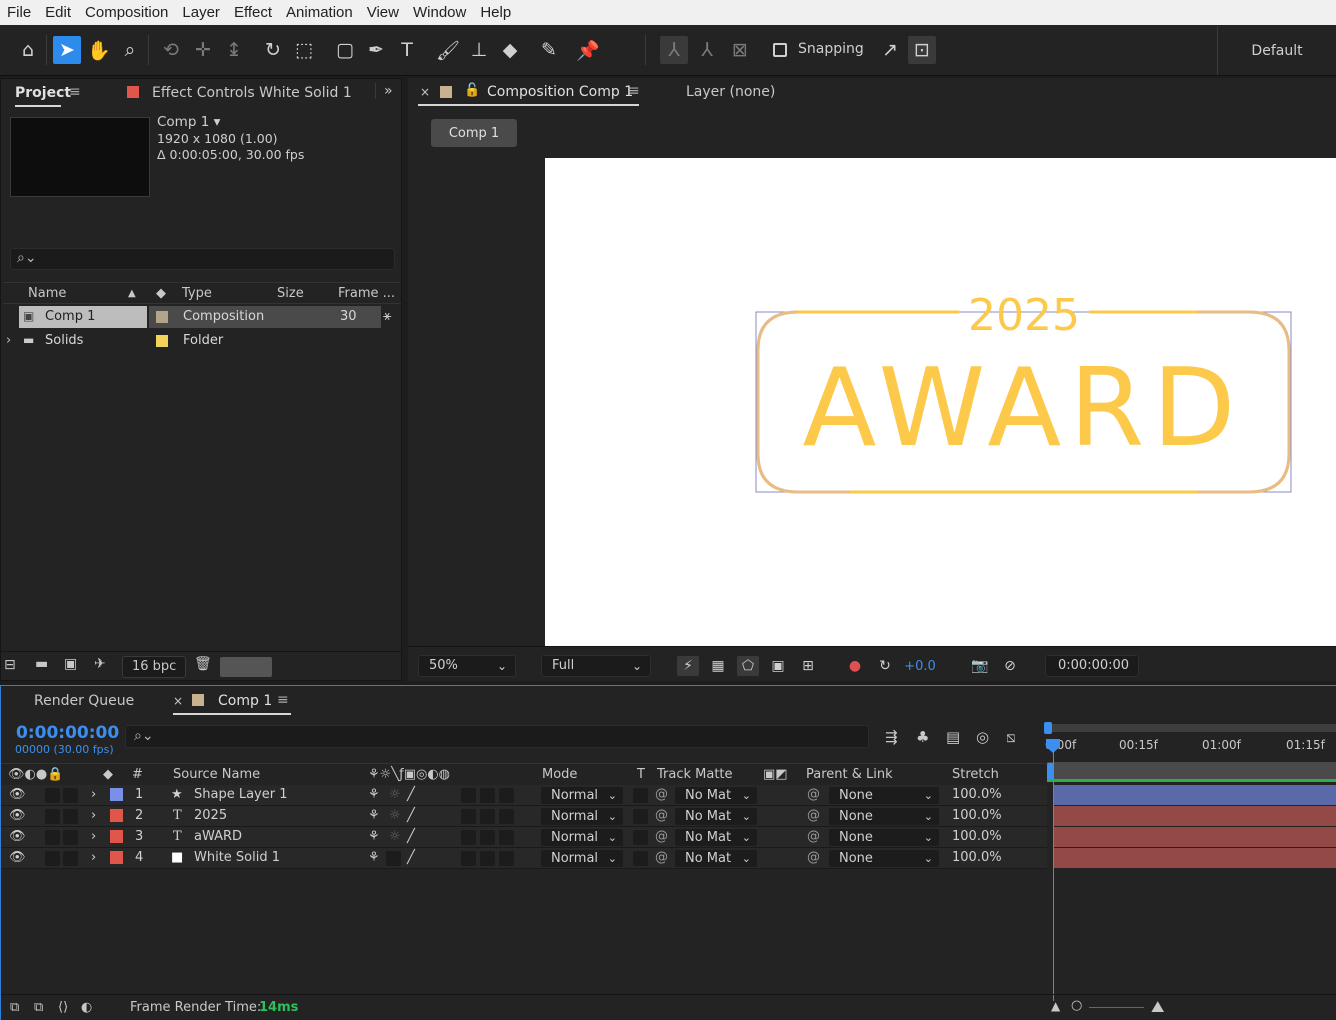  Describe the element at coordinates (641, 774) in the screenshot. I see `col-t: T` at that location.